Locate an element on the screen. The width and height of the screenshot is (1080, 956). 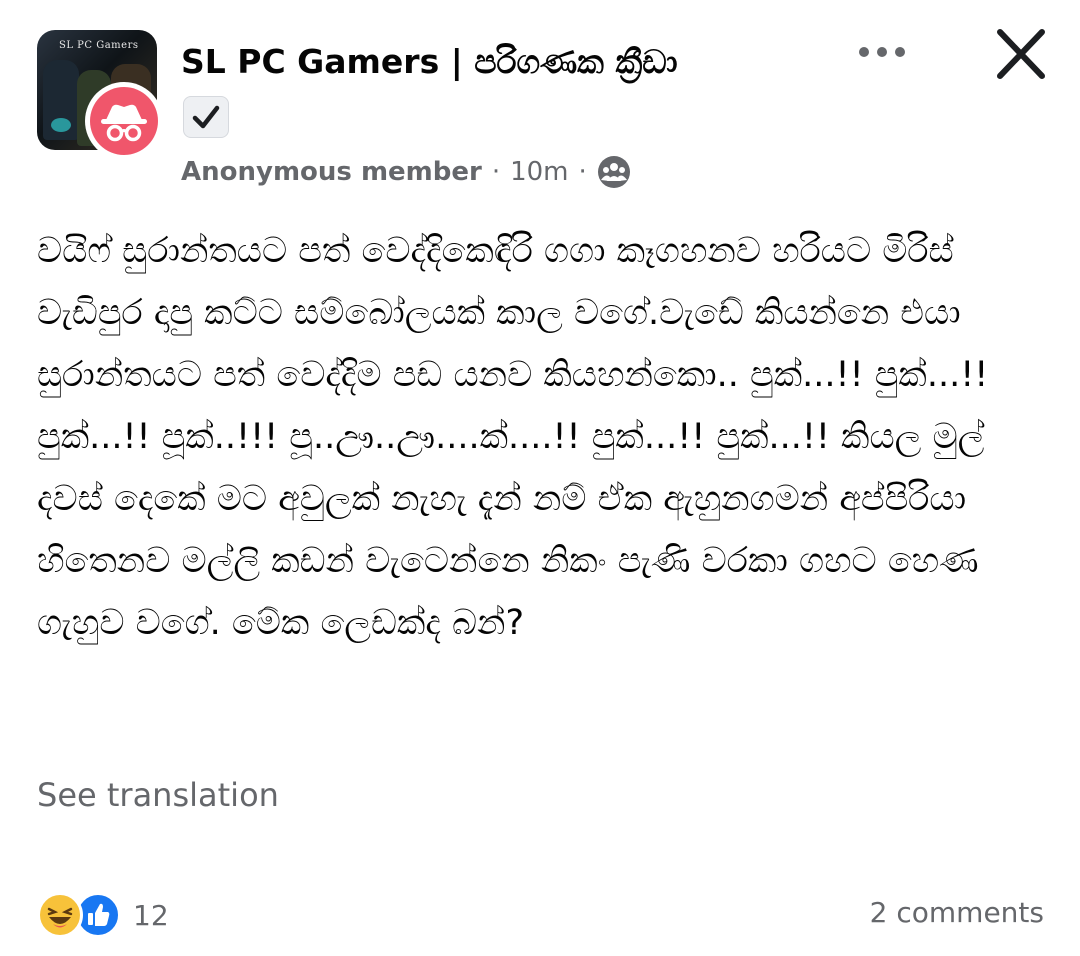
author-name: Anonymous member is located at coordinates (331, 172).